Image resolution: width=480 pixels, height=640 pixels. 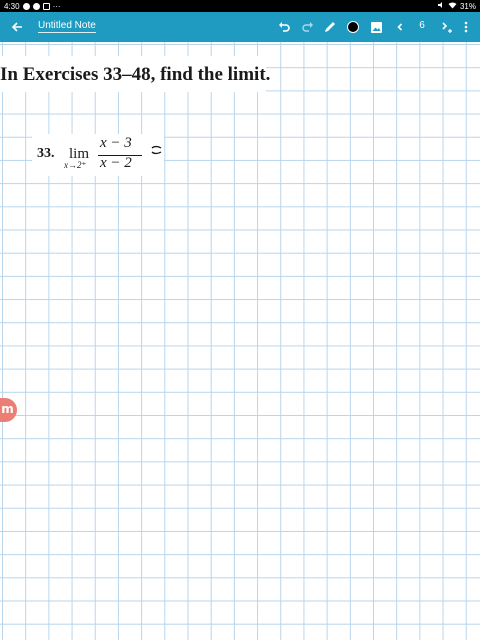 What do you see at coordinates (467, 6) in the screenshot?
I see `battery-level: 31%` at bounding box center [467, 6].